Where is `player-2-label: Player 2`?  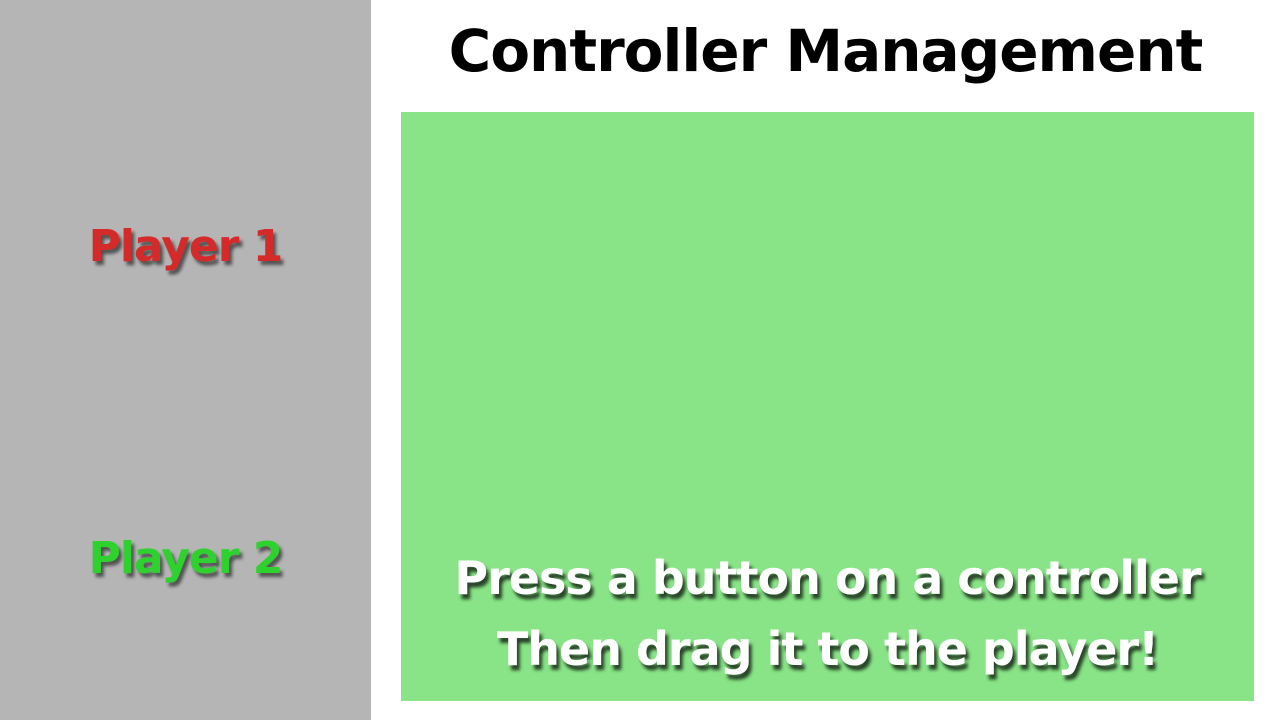
player-2-label: Player 2 is located at coordinates (186, 558).